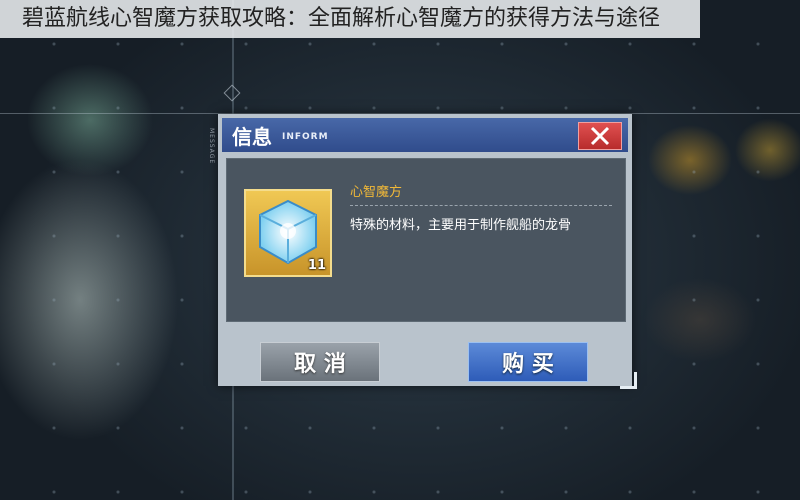 The image size is (800, 500). Describe the element at coordinates (320, 362) in the screenshot. I see `cancel-button: 取 消` at that location.